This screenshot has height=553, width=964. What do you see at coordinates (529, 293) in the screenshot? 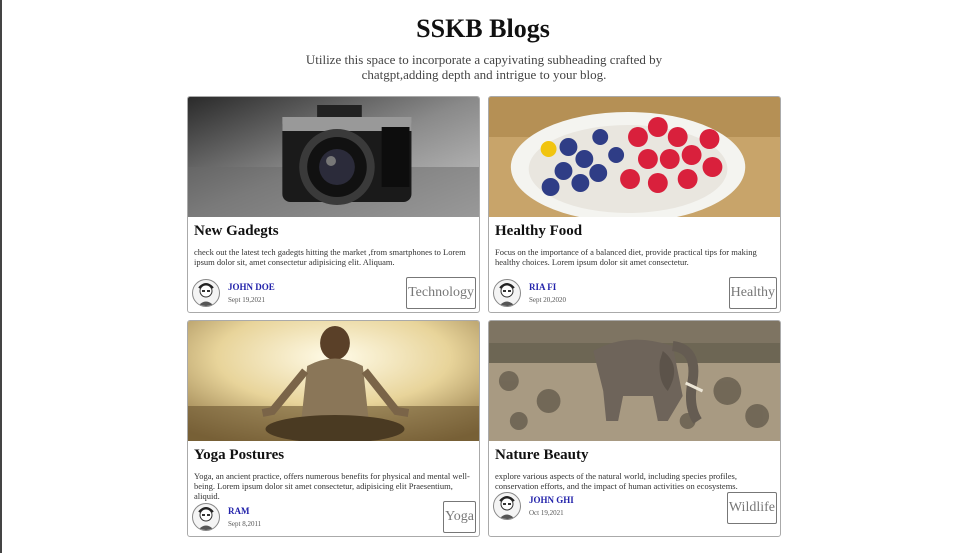
I see `author-block: RIA FI Sept 20,2020` at bounding box center [529, 293].